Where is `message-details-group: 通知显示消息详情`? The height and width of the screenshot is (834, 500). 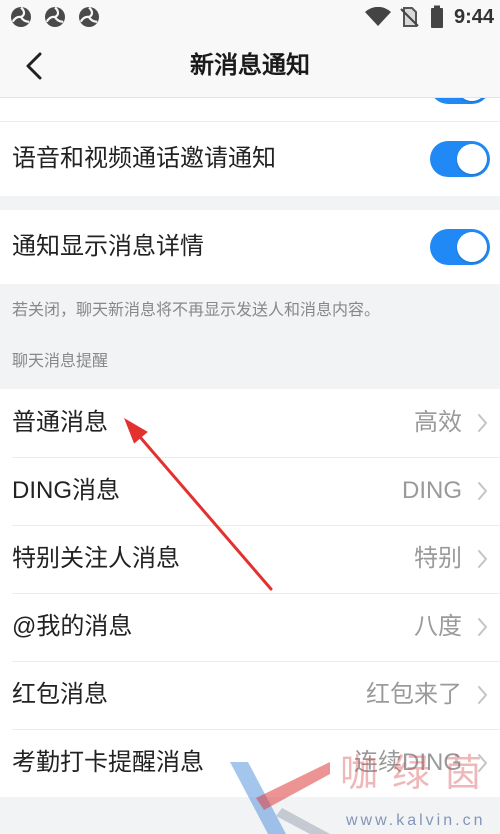 message-details-group: 通知显示消息详情 is located at coordinates (250, 247).